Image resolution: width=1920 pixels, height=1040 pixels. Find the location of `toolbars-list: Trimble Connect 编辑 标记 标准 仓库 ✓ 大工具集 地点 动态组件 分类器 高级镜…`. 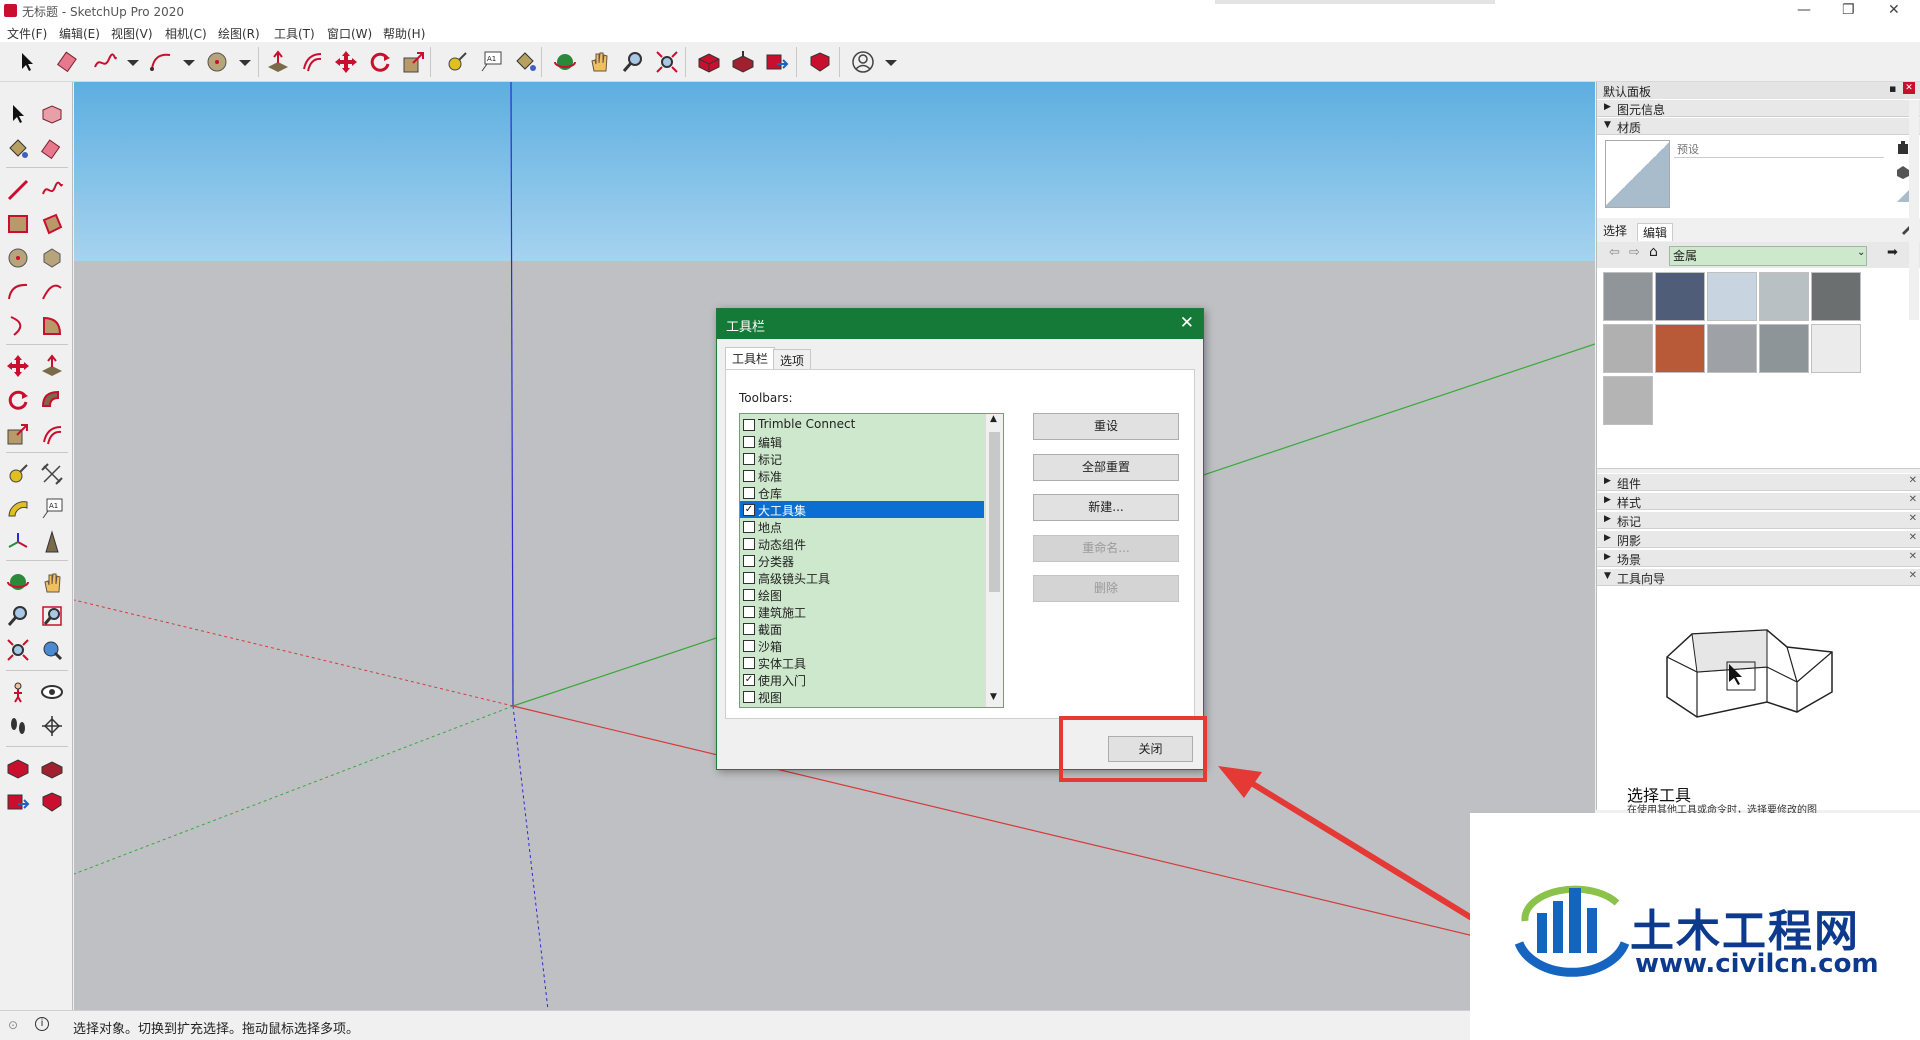

toolbars-list: Trimble Connect 编辑 标记 标准 仓库 ✓ 大工具集 地点 动态组件 分类器 高级镜… is located at coordinates (871, 560).